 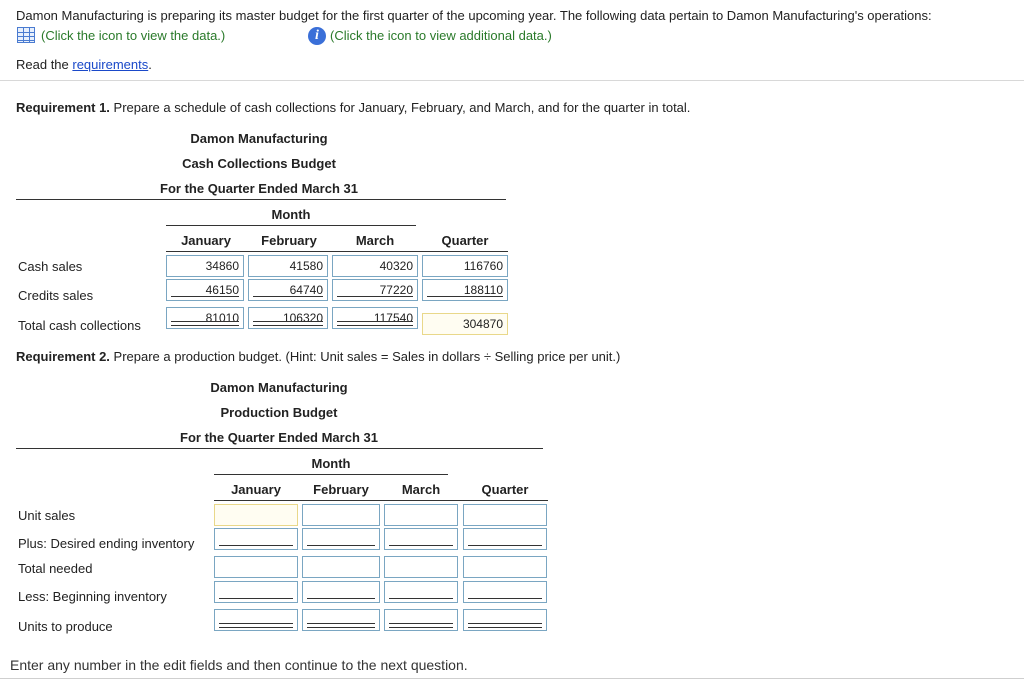 I want to click on req1-cash-sales-january: 34860, so click(x=205, y=266).